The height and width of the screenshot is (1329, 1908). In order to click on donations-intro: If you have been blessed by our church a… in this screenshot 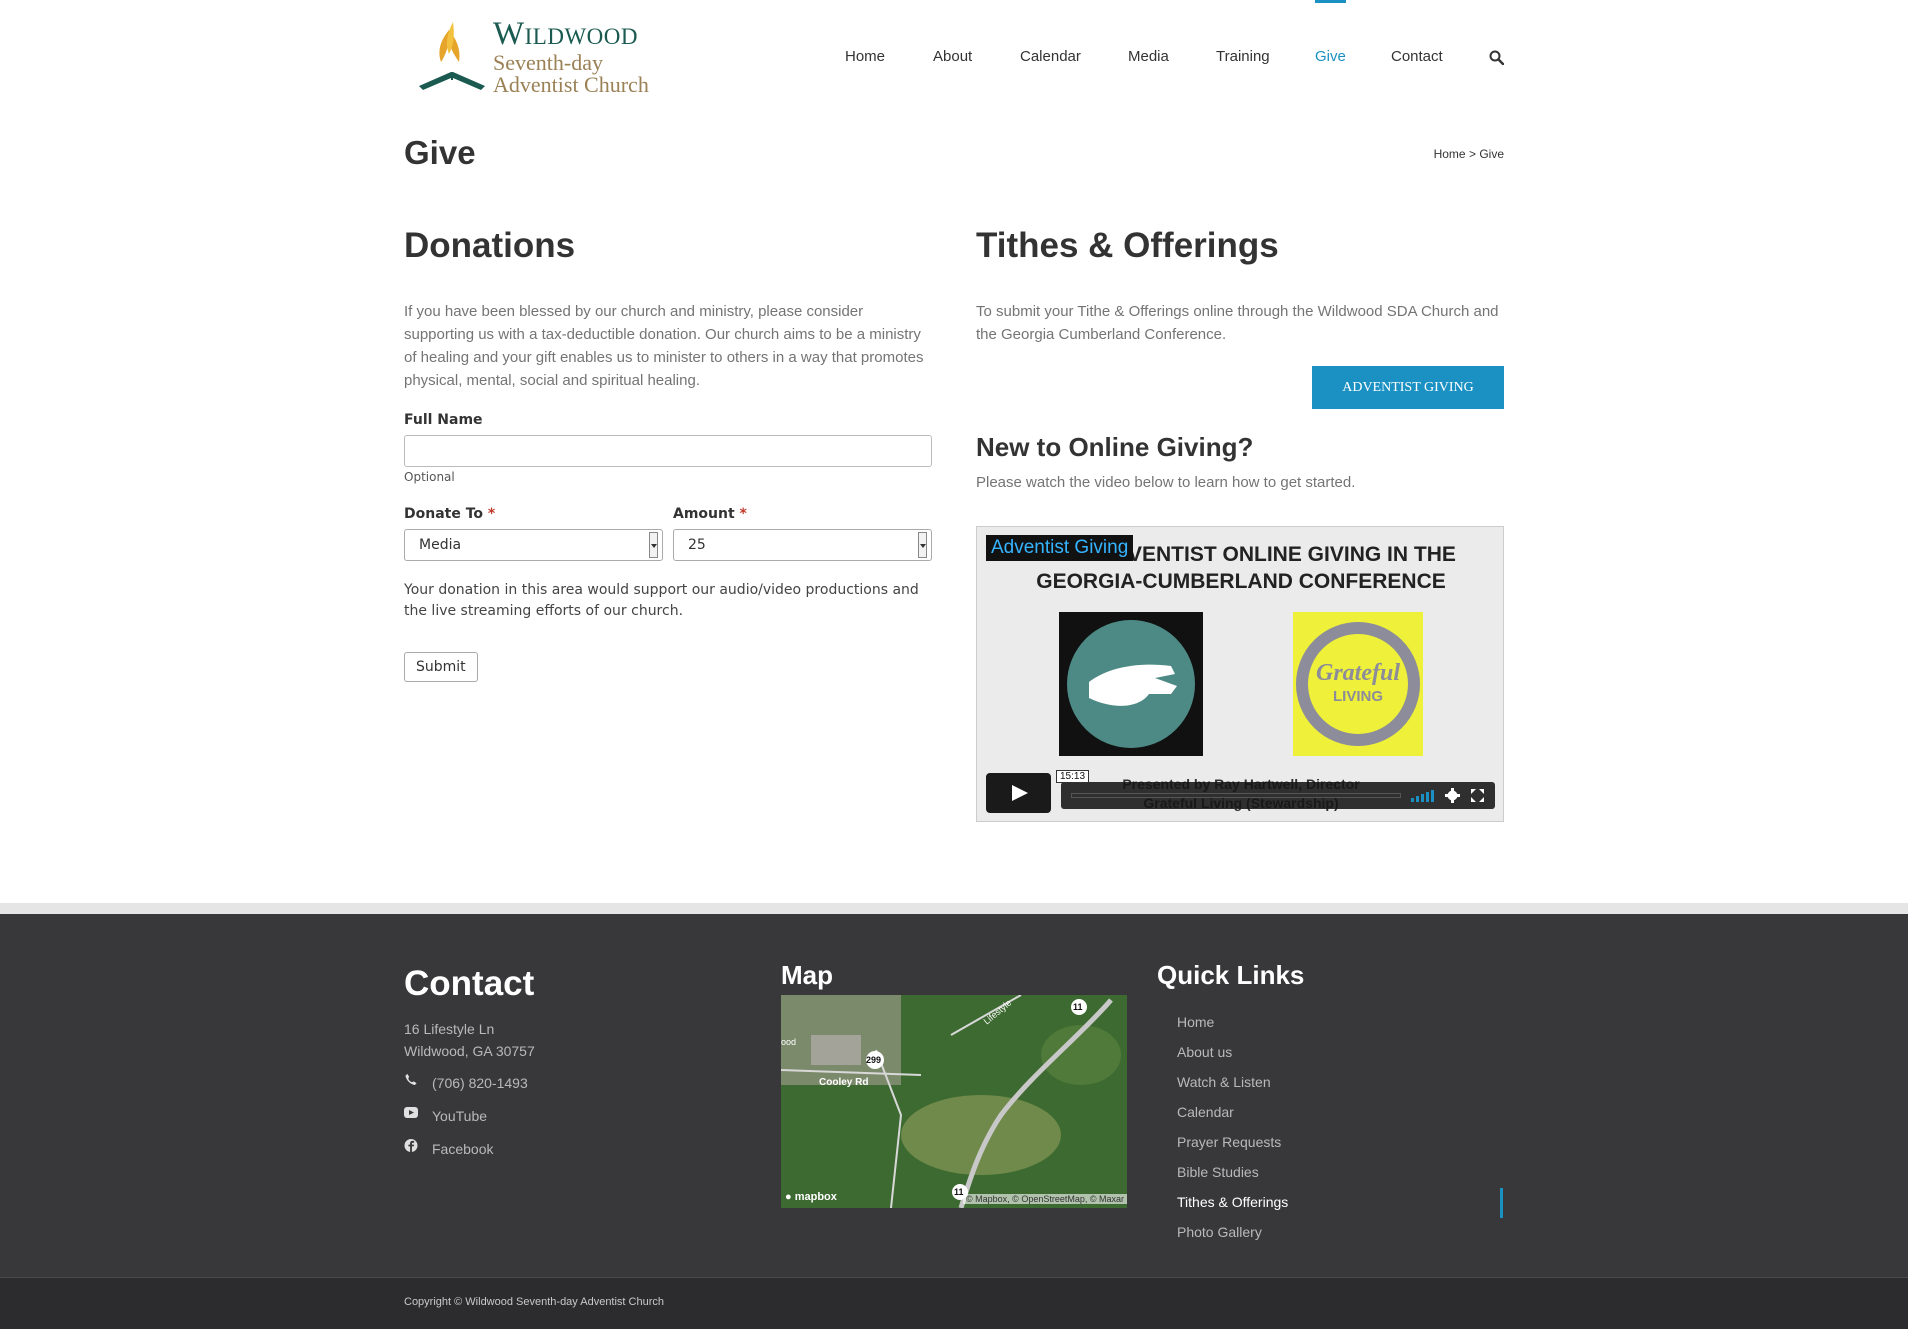, I will do `click(664, 346)`.